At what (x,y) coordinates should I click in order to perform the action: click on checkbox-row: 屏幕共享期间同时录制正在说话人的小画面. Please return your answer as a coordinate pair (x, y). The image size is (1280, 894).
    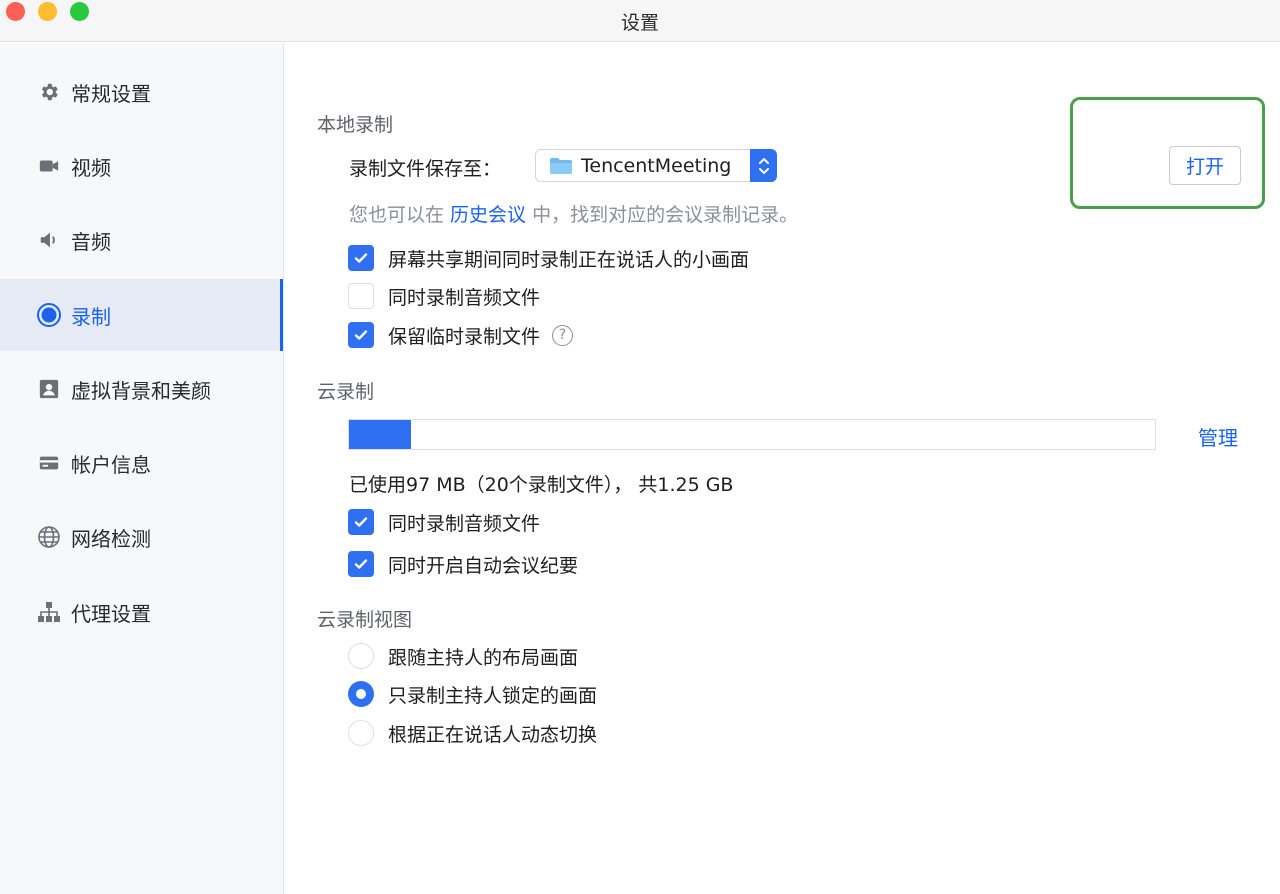
    Looking at the image, I should click on (548, 258).